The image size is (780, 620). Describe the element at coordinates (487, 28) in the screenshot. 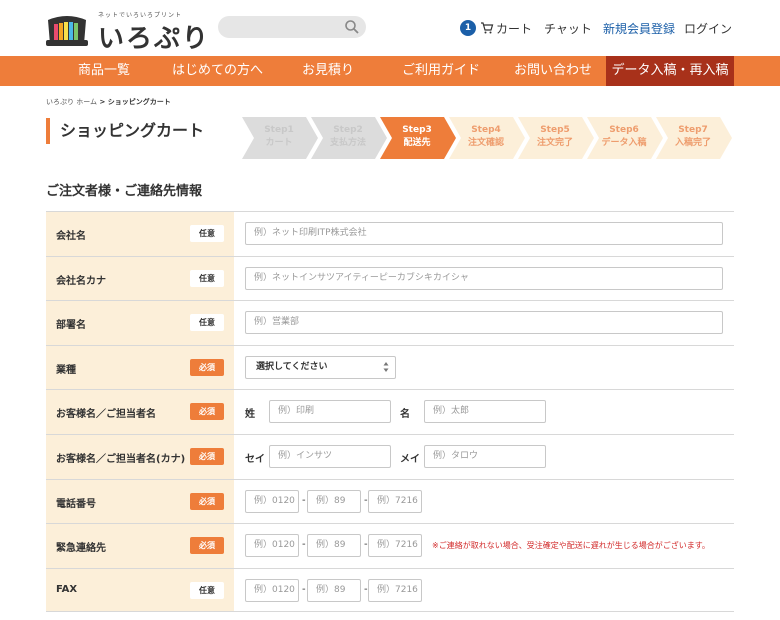

I see `cart-icon` at that location.